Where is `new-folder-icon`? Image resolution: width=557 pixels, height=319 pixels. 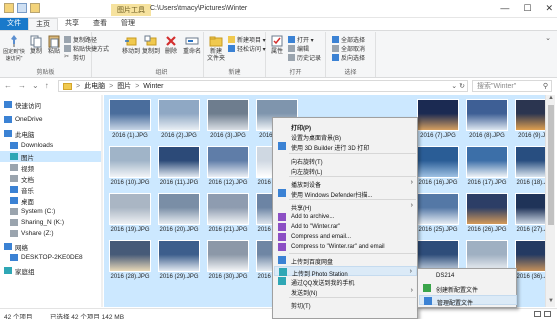 new-folder-icon is located at coordinates (35, 8).